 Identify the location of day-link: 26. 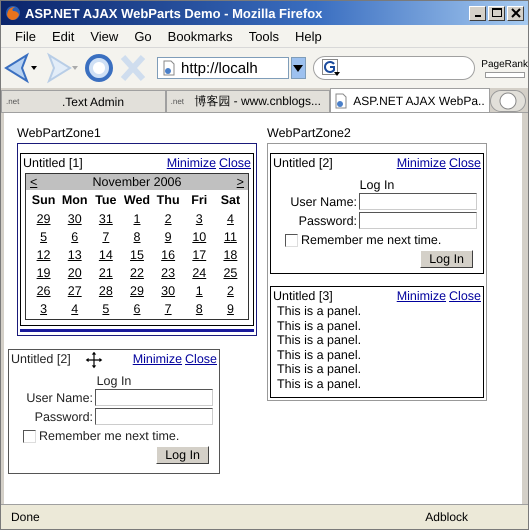
(43, 291).